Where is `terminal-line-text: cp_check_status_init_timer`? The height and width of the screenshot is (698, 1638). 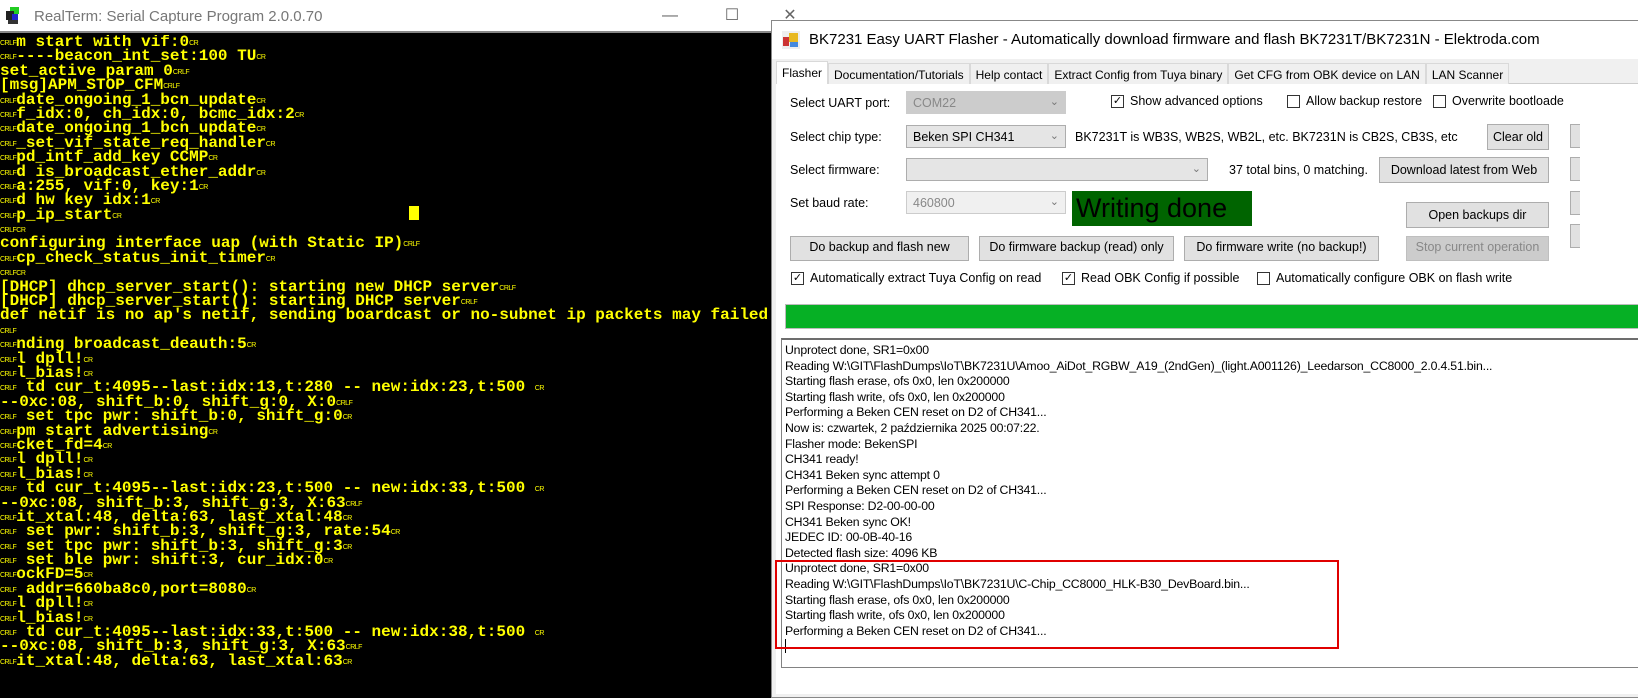 terminal-line-text: cp_check_status_init_timer is located at coordinates (141, 257).